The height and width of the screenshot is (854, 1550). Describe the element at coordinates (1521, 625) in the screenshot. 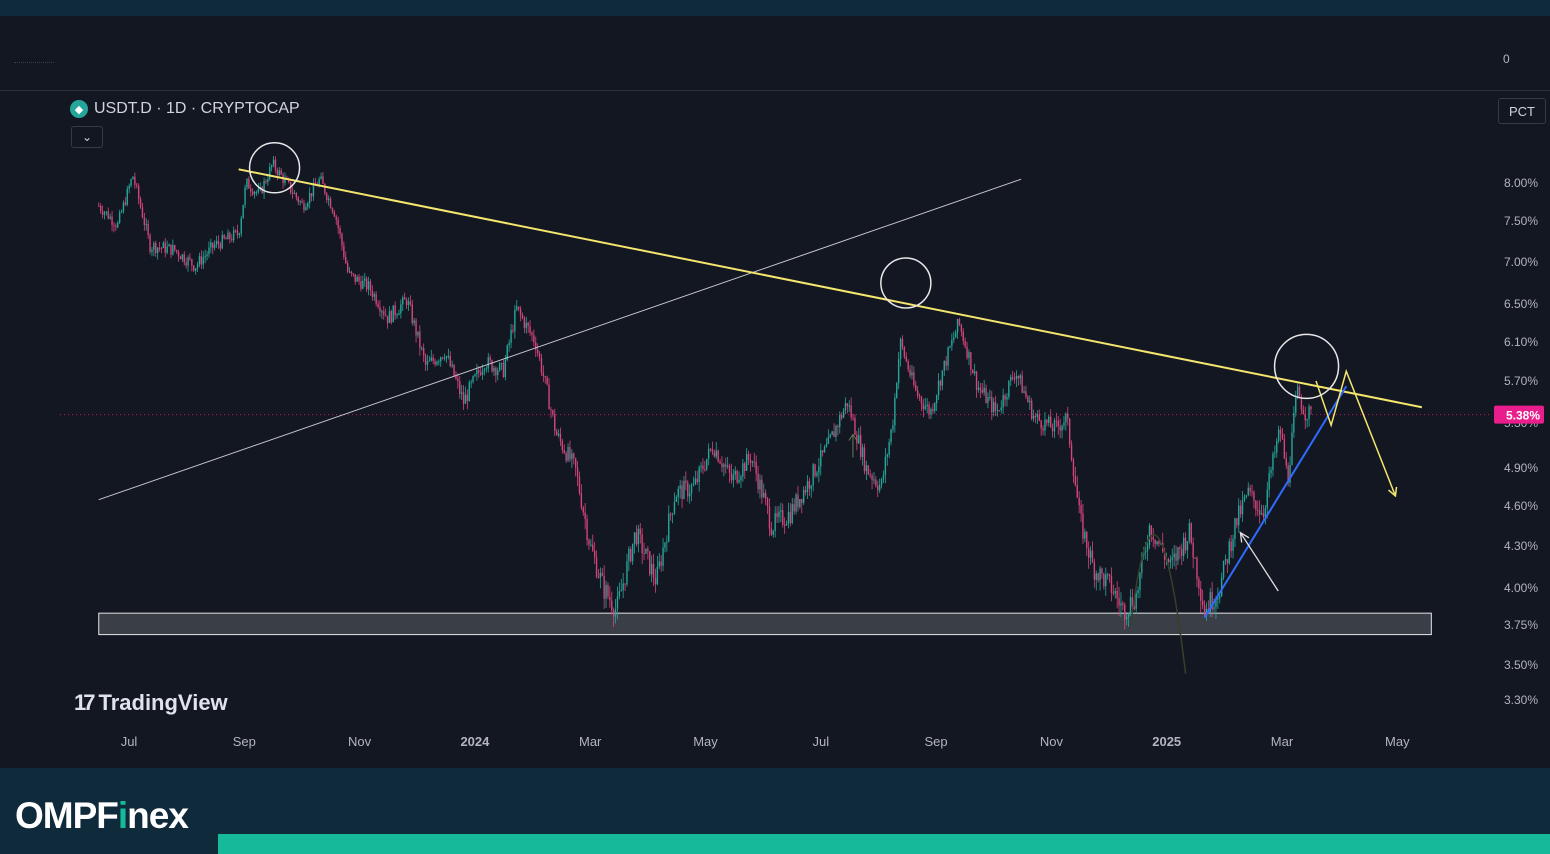

I see `y-tick-label: 3.75%` at that location.